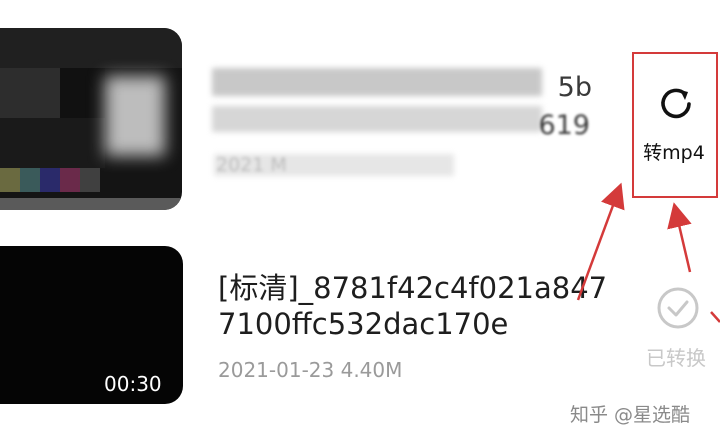  I want to click on convert-mp4-label: 转mp4, so click(674, 153).